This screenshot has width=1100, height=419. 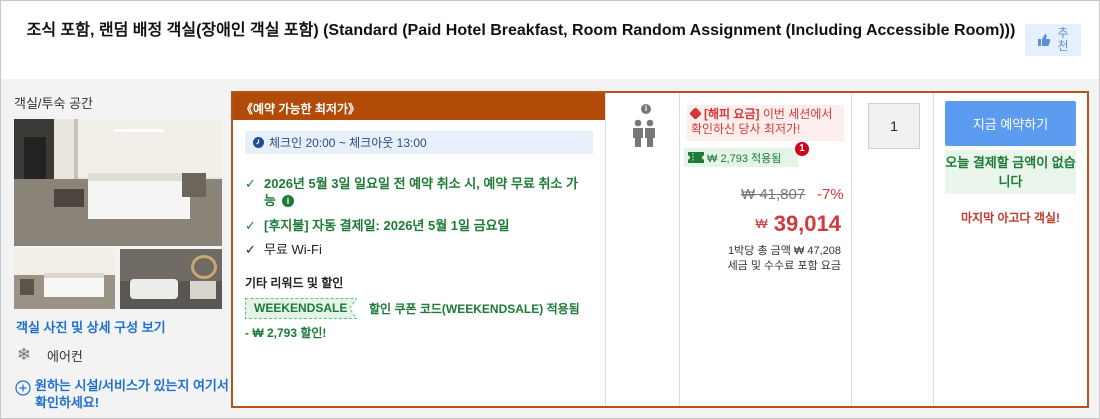 I want to click on coupon-applied-text: ₩ 2,793 적용됨, so click(x=744, y=158).